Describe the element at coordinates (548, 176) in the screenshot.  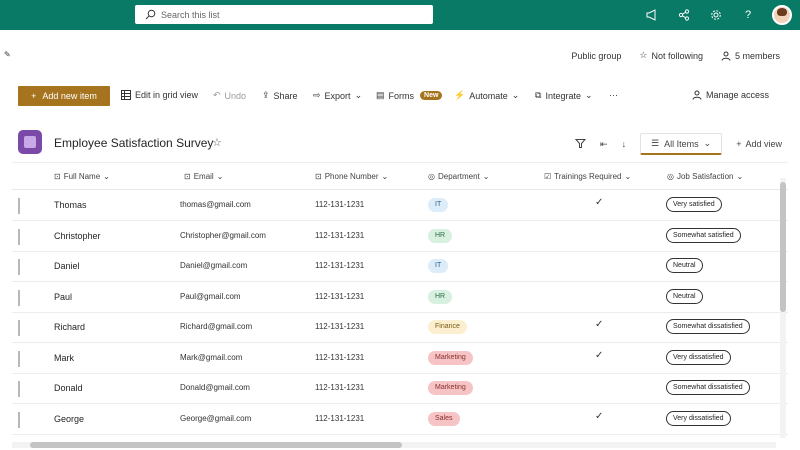
I see `checkbox-field-icon: ☑` at that location.